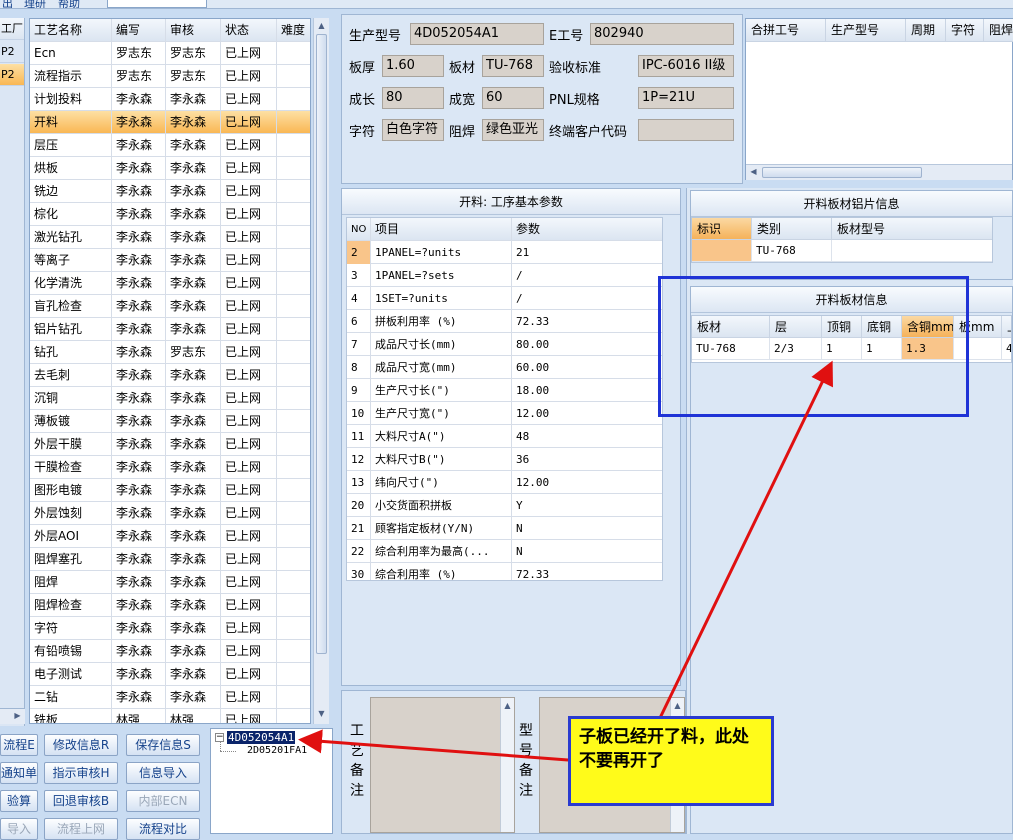 The height and width of the screenshot is (840, 1013). I want to click on cell-process: 字符, so click(71, 628).